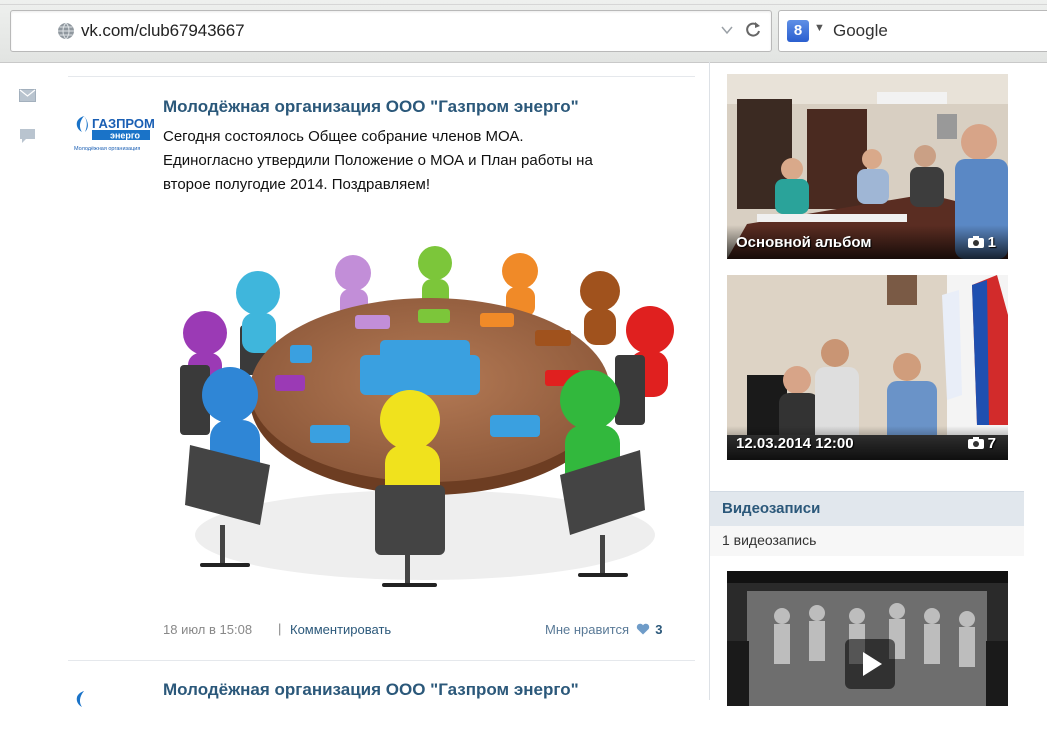 The height and width of the screenshot is (731, 1047). I want to click on like-label: Мне нравится, so click(587, 629).